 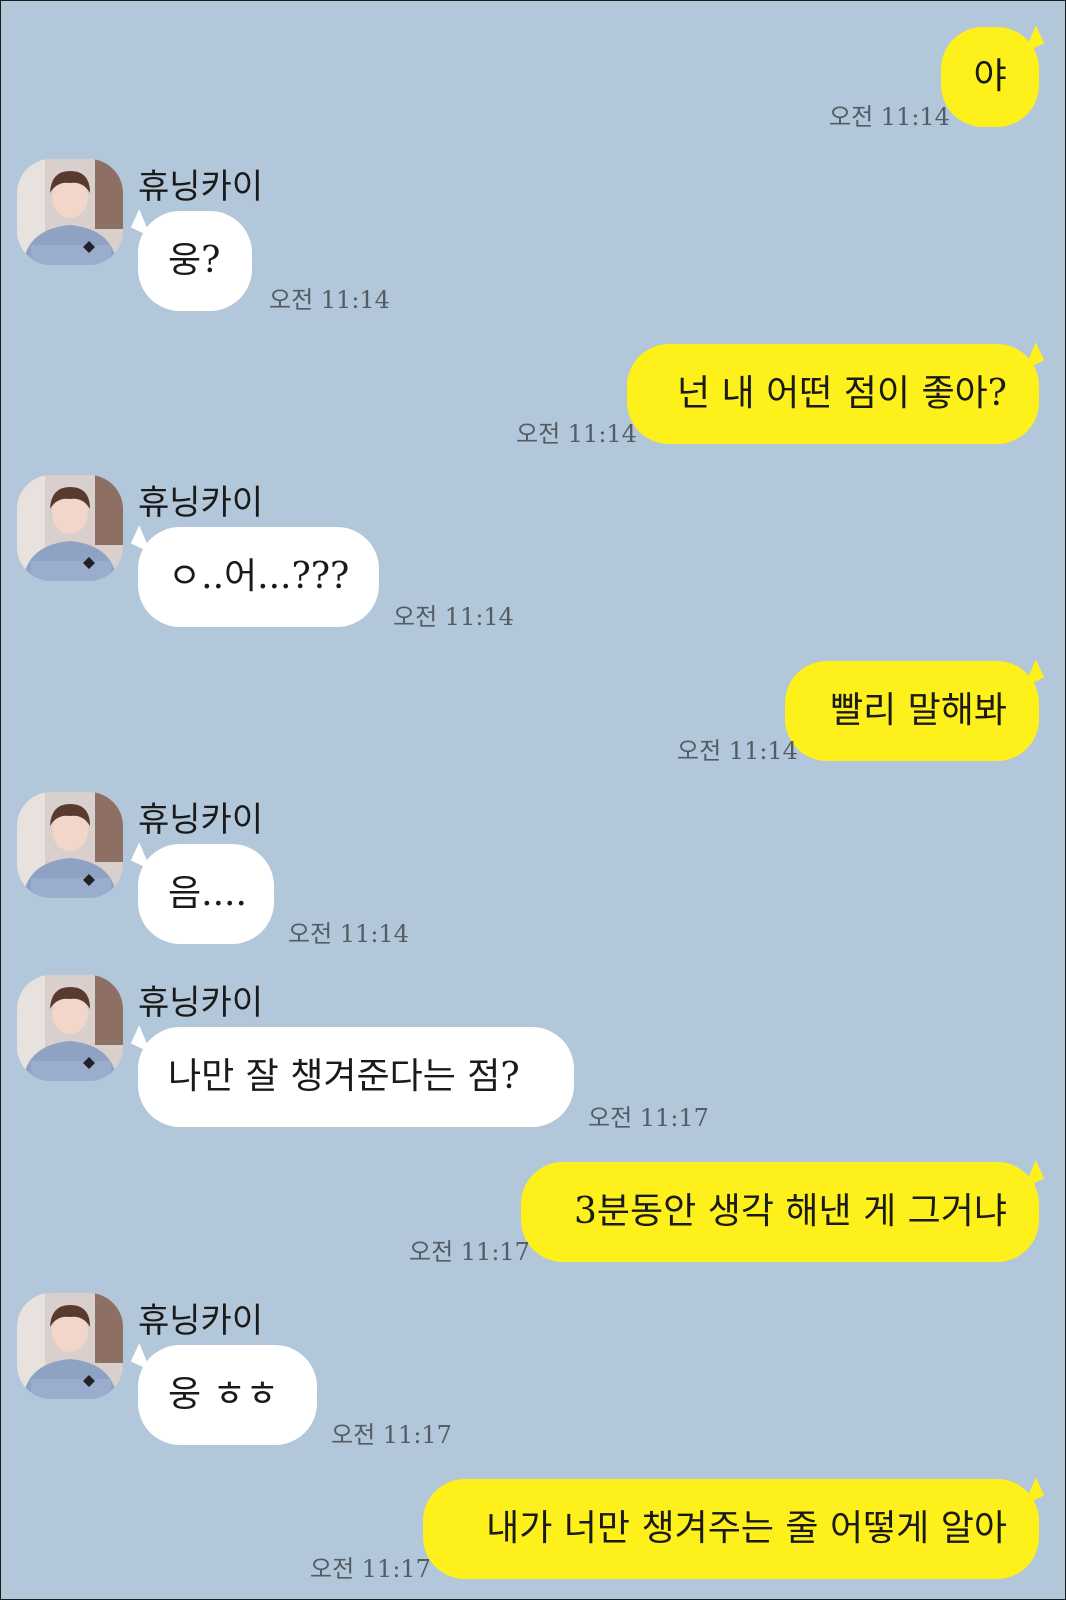 I want to click on received-message-bubble: 나만 잘 챙겨준다는 점?, so click(x=356, y=1077).